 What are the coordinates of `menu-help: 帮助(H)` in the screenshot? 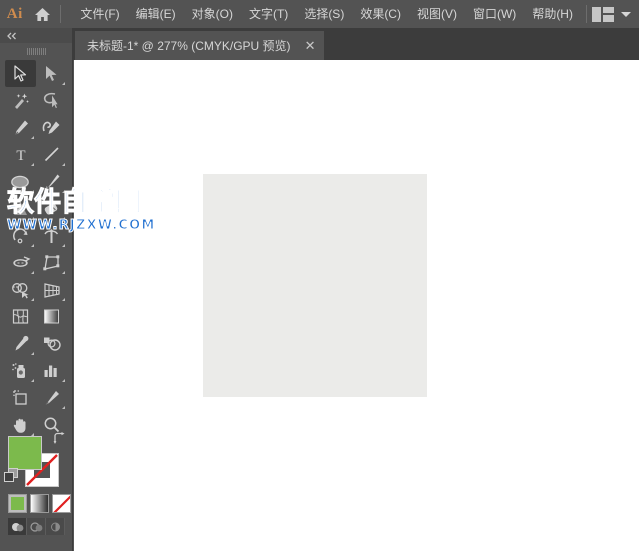 It's located at (552, 14).